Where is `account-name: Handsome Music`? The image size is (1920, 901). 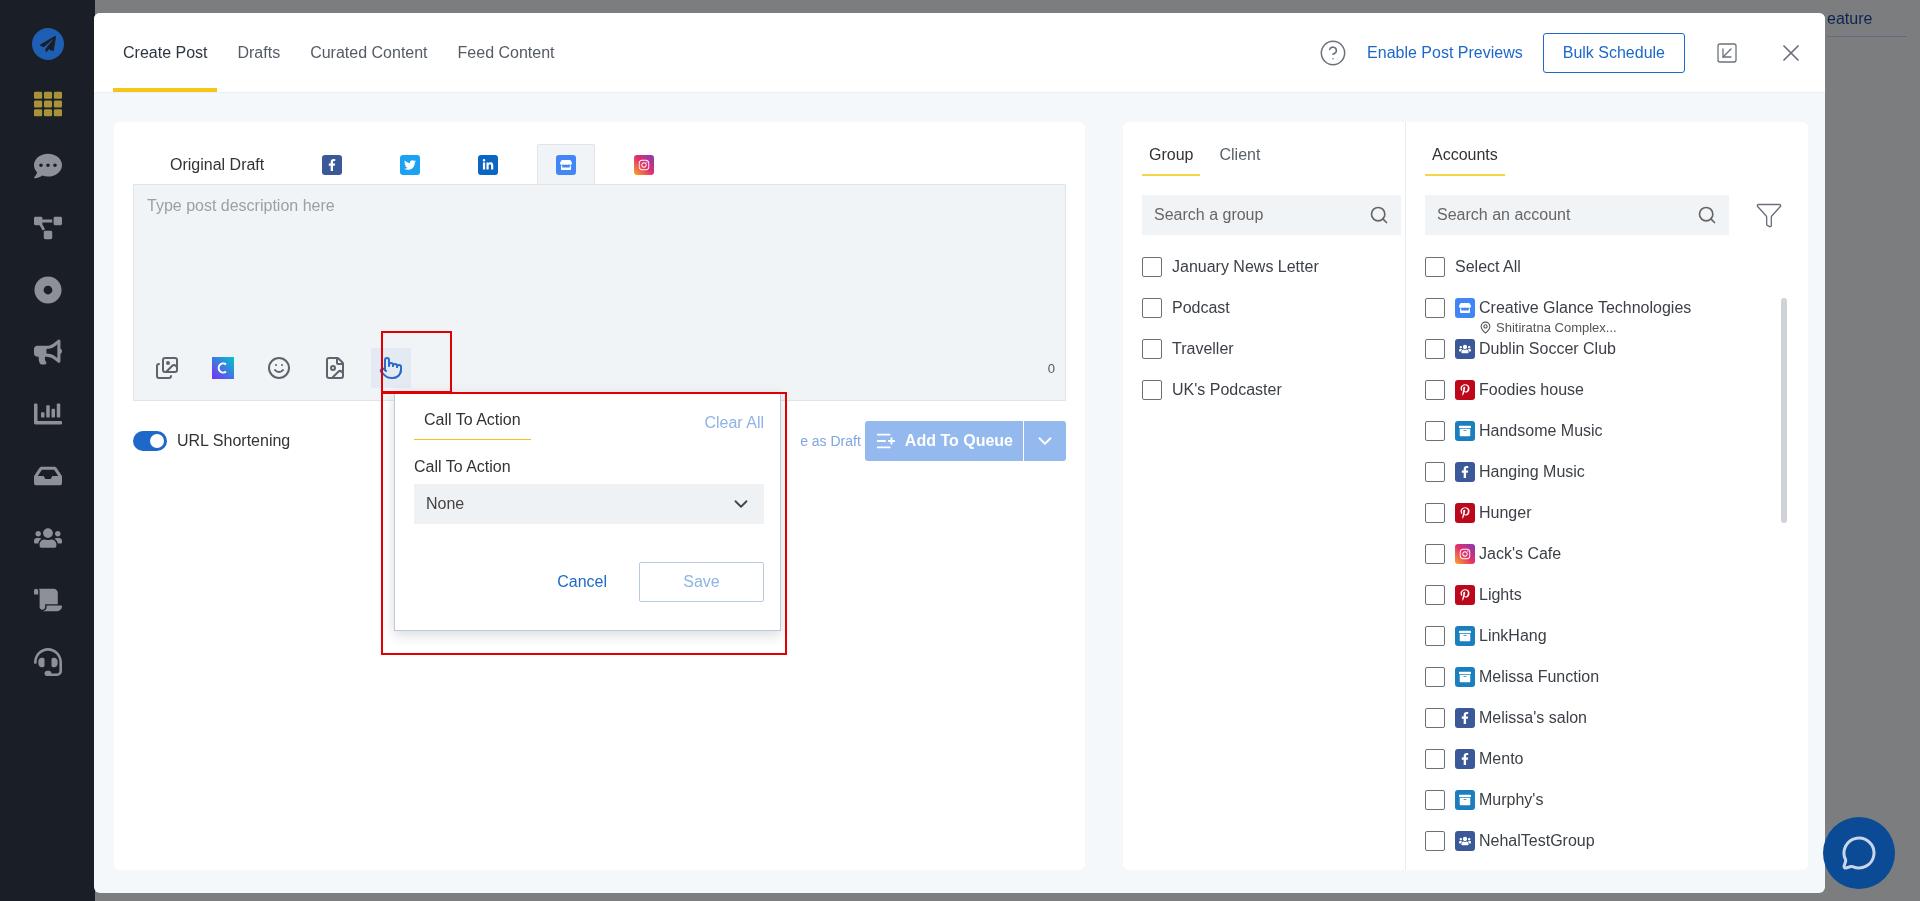 account-name: Handsome Music is located at coordinates (1541, 431).